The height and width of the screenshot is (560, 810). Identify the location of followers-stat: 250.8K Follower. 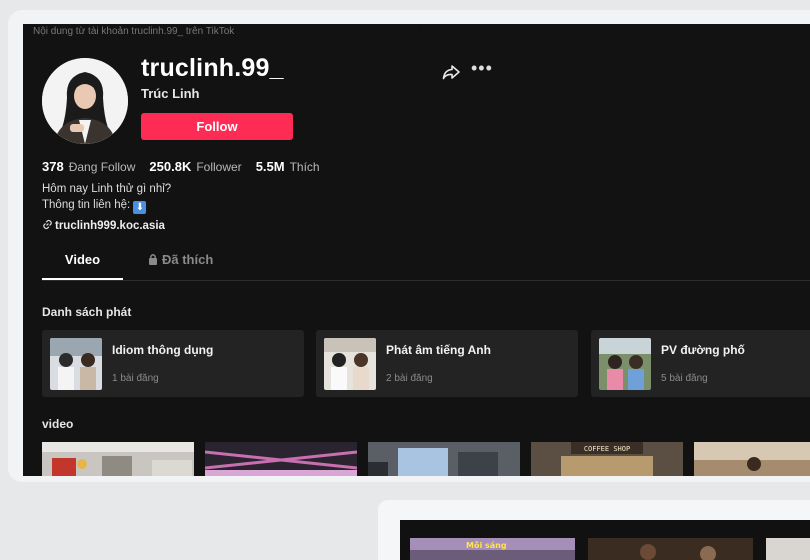
(195, 166).